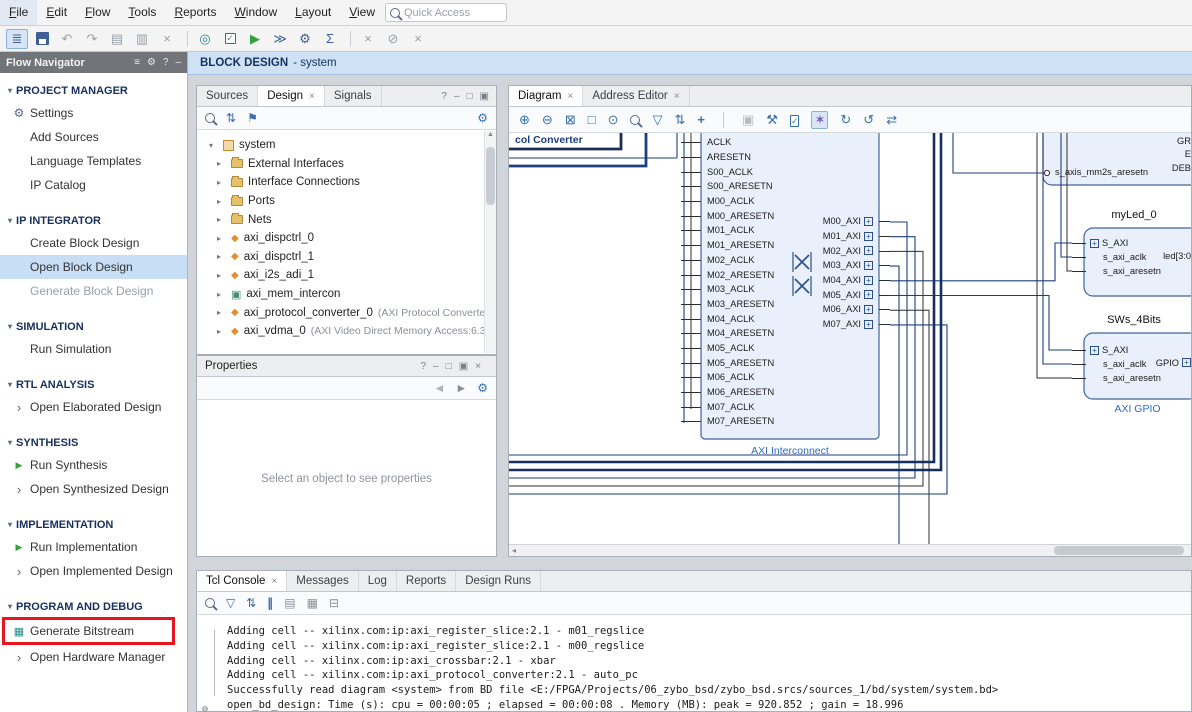  I want to click on gear-icon: ⚙, so click(151, 62).